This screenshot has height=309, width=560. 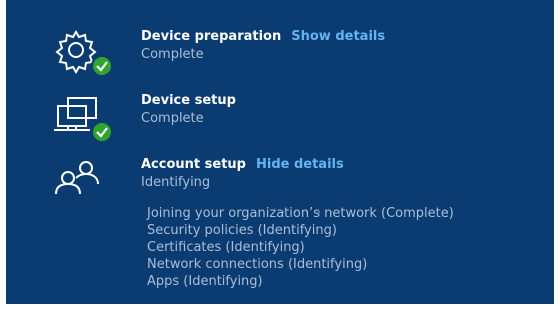 What do you see at coordinates (84, 58) in the screenshot?
I see `gear-check-icon` at bounding box center [84, 58].